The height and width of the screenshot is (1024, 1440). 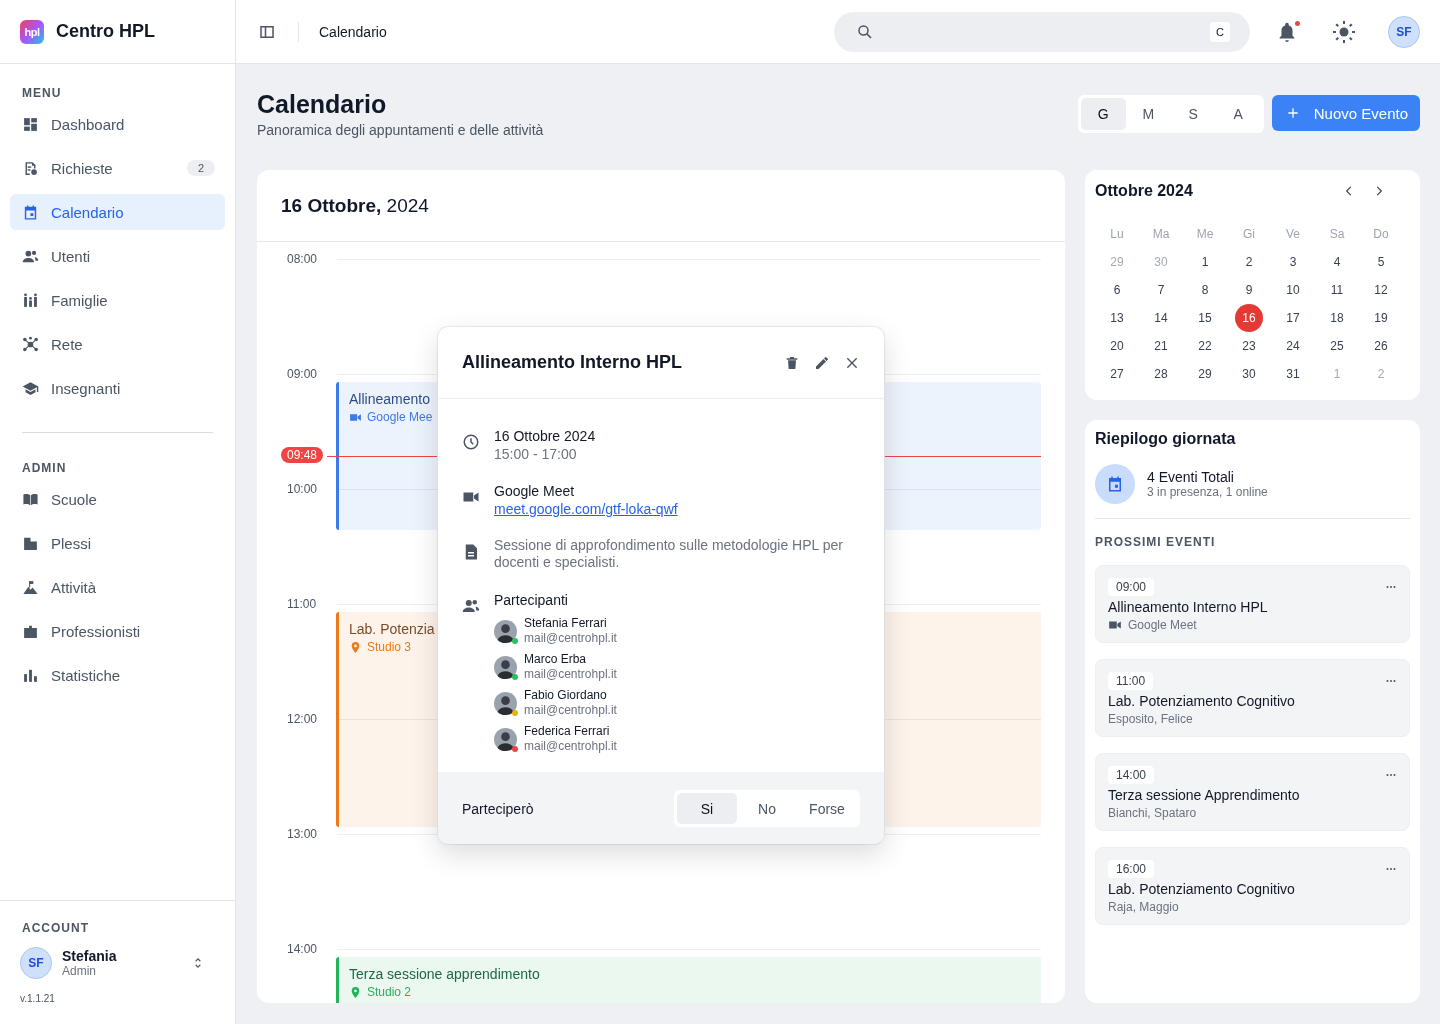 What do you see at coordinates (44, 468) in the screenshot?
I see `section-title: ADMIN` at bounding box center [44, 468].